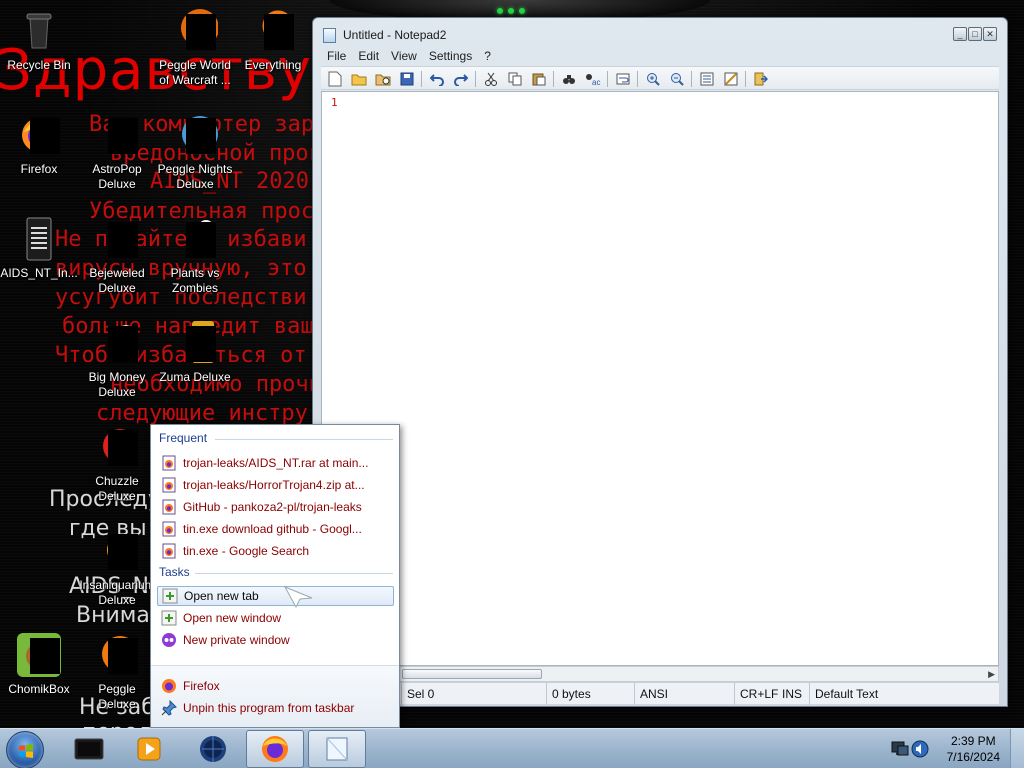 The height and width of the screenshot is (768, 1024). I want to click on desktop-icon-peggle-nights: Peggle Nights Deluxe, so click(195, 152).